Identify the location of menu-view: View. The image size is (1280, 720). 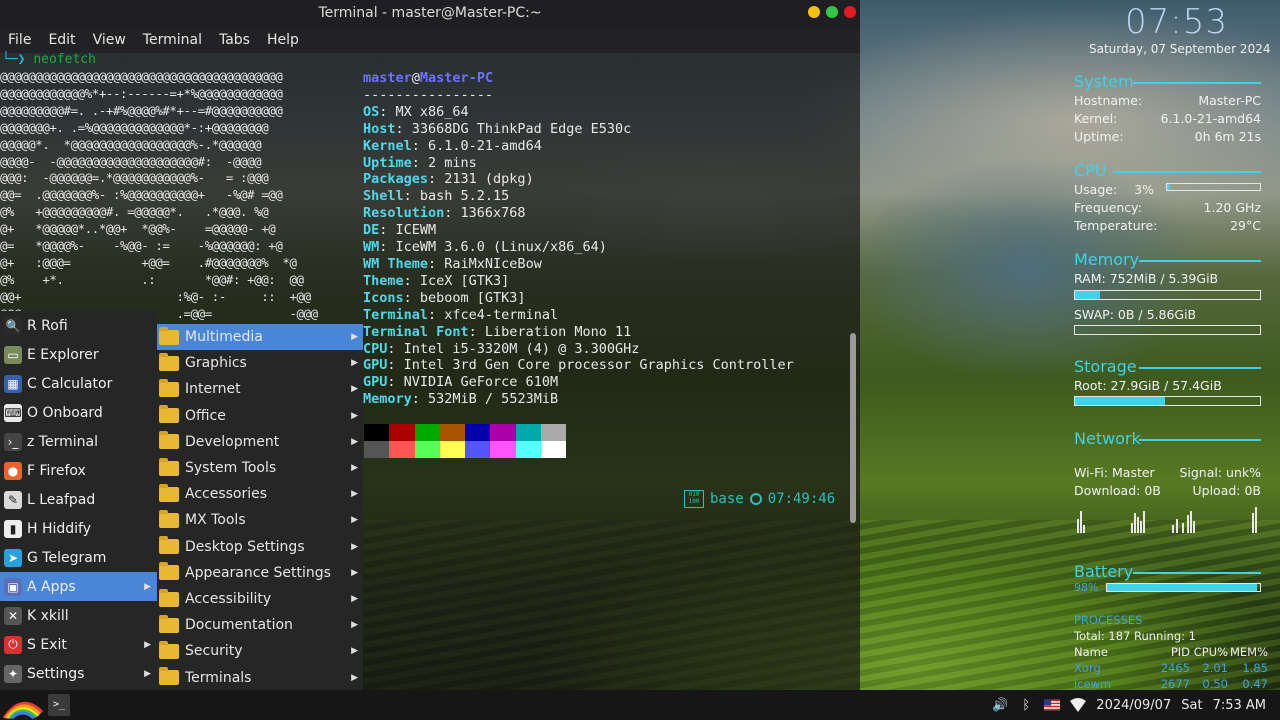
(114, 40).